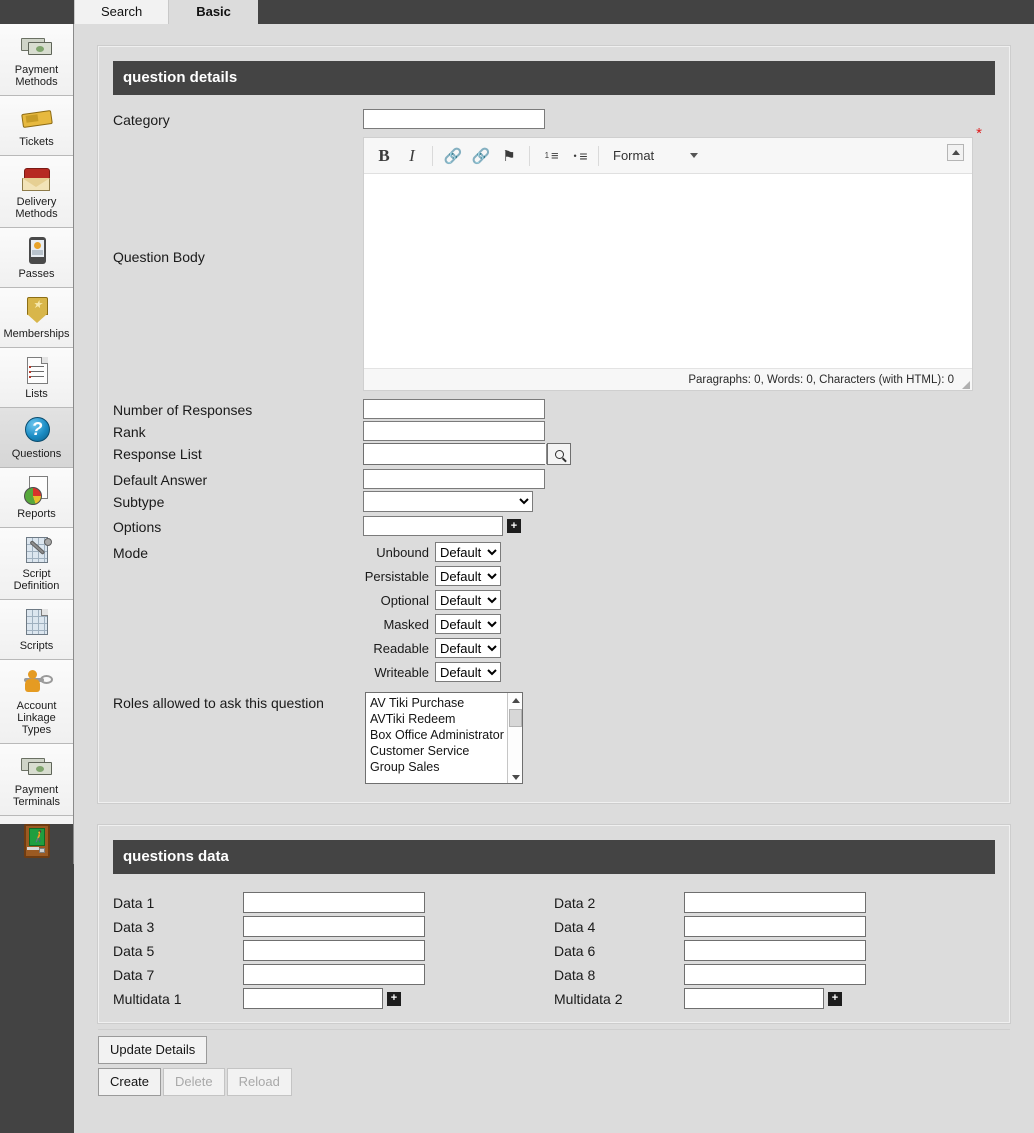  I want to click on sidebar-item-payment-methods: Payment Methods, so click(36, 60).